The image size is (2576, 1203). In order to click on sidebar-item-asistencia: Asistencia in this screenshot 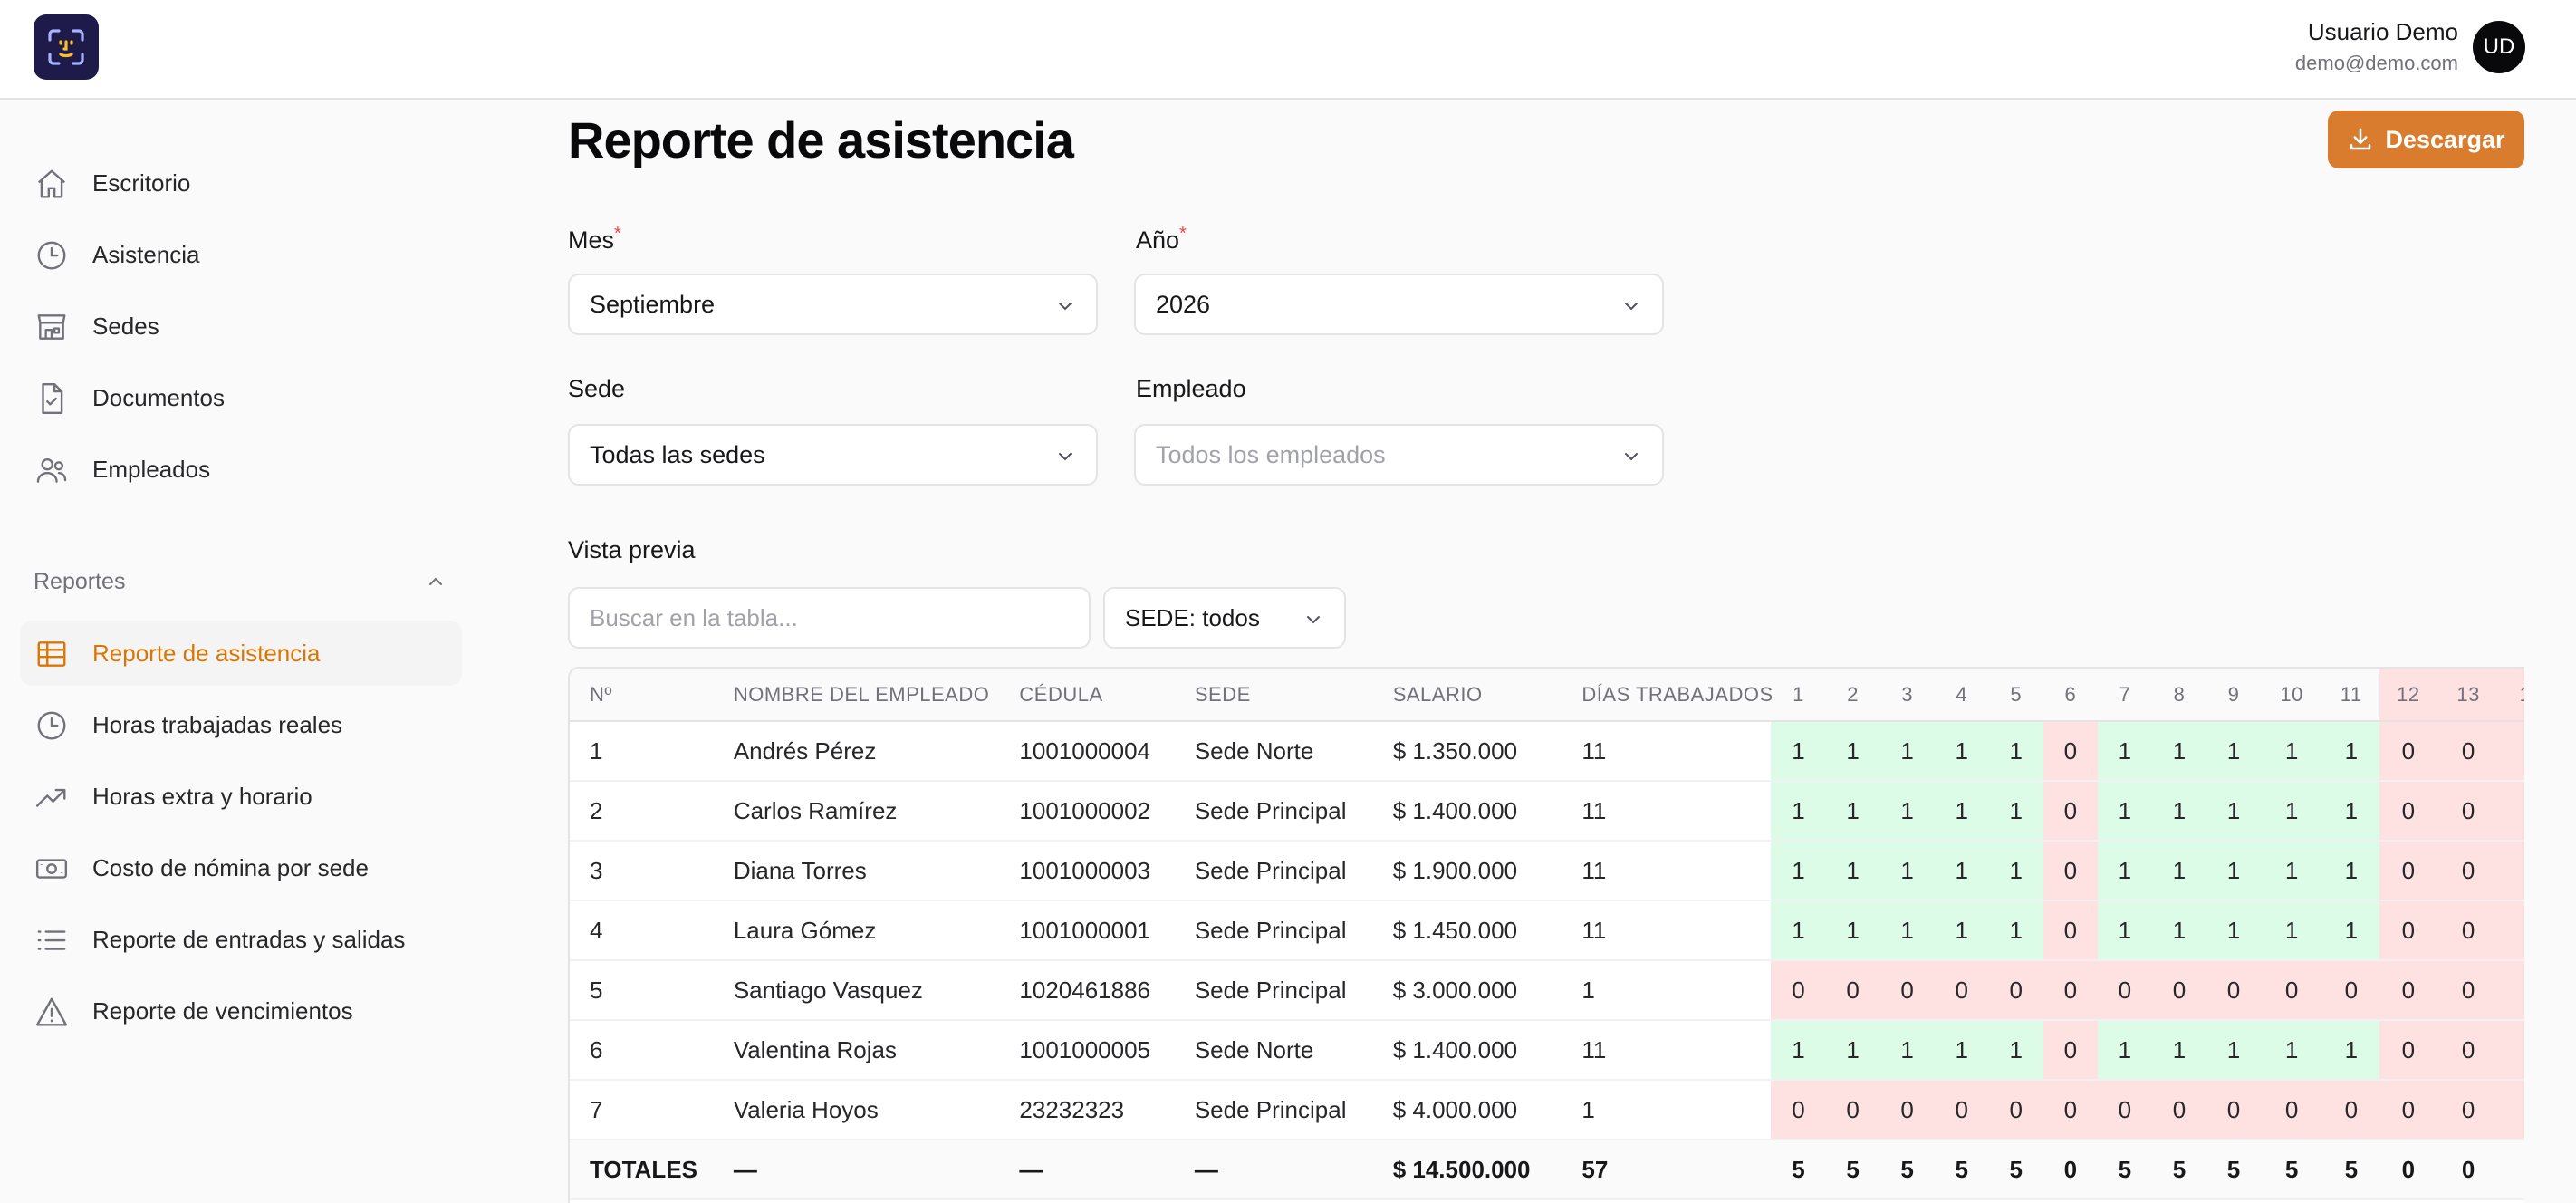, I will do `click(241, 255)`.